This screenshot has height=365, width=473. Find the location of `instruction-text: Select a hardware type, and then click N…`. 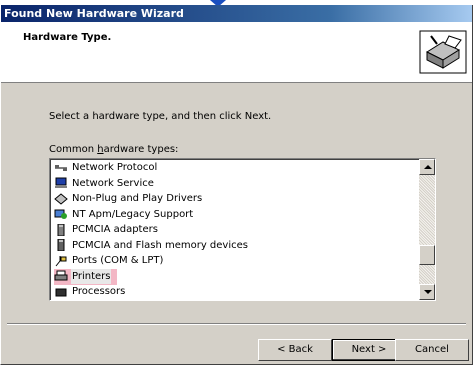

instruction-text: Select a hardware type, and then click N… is located at coordinates (160, 116).